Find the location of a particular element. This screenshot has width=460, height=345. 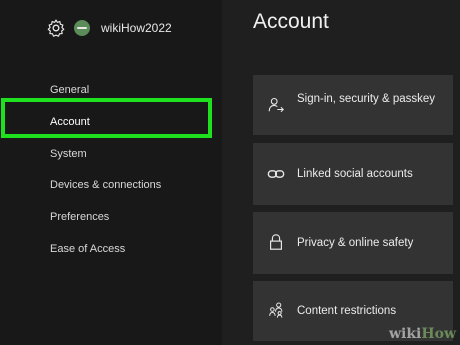

family-icon is located at coordinates (276, 310).